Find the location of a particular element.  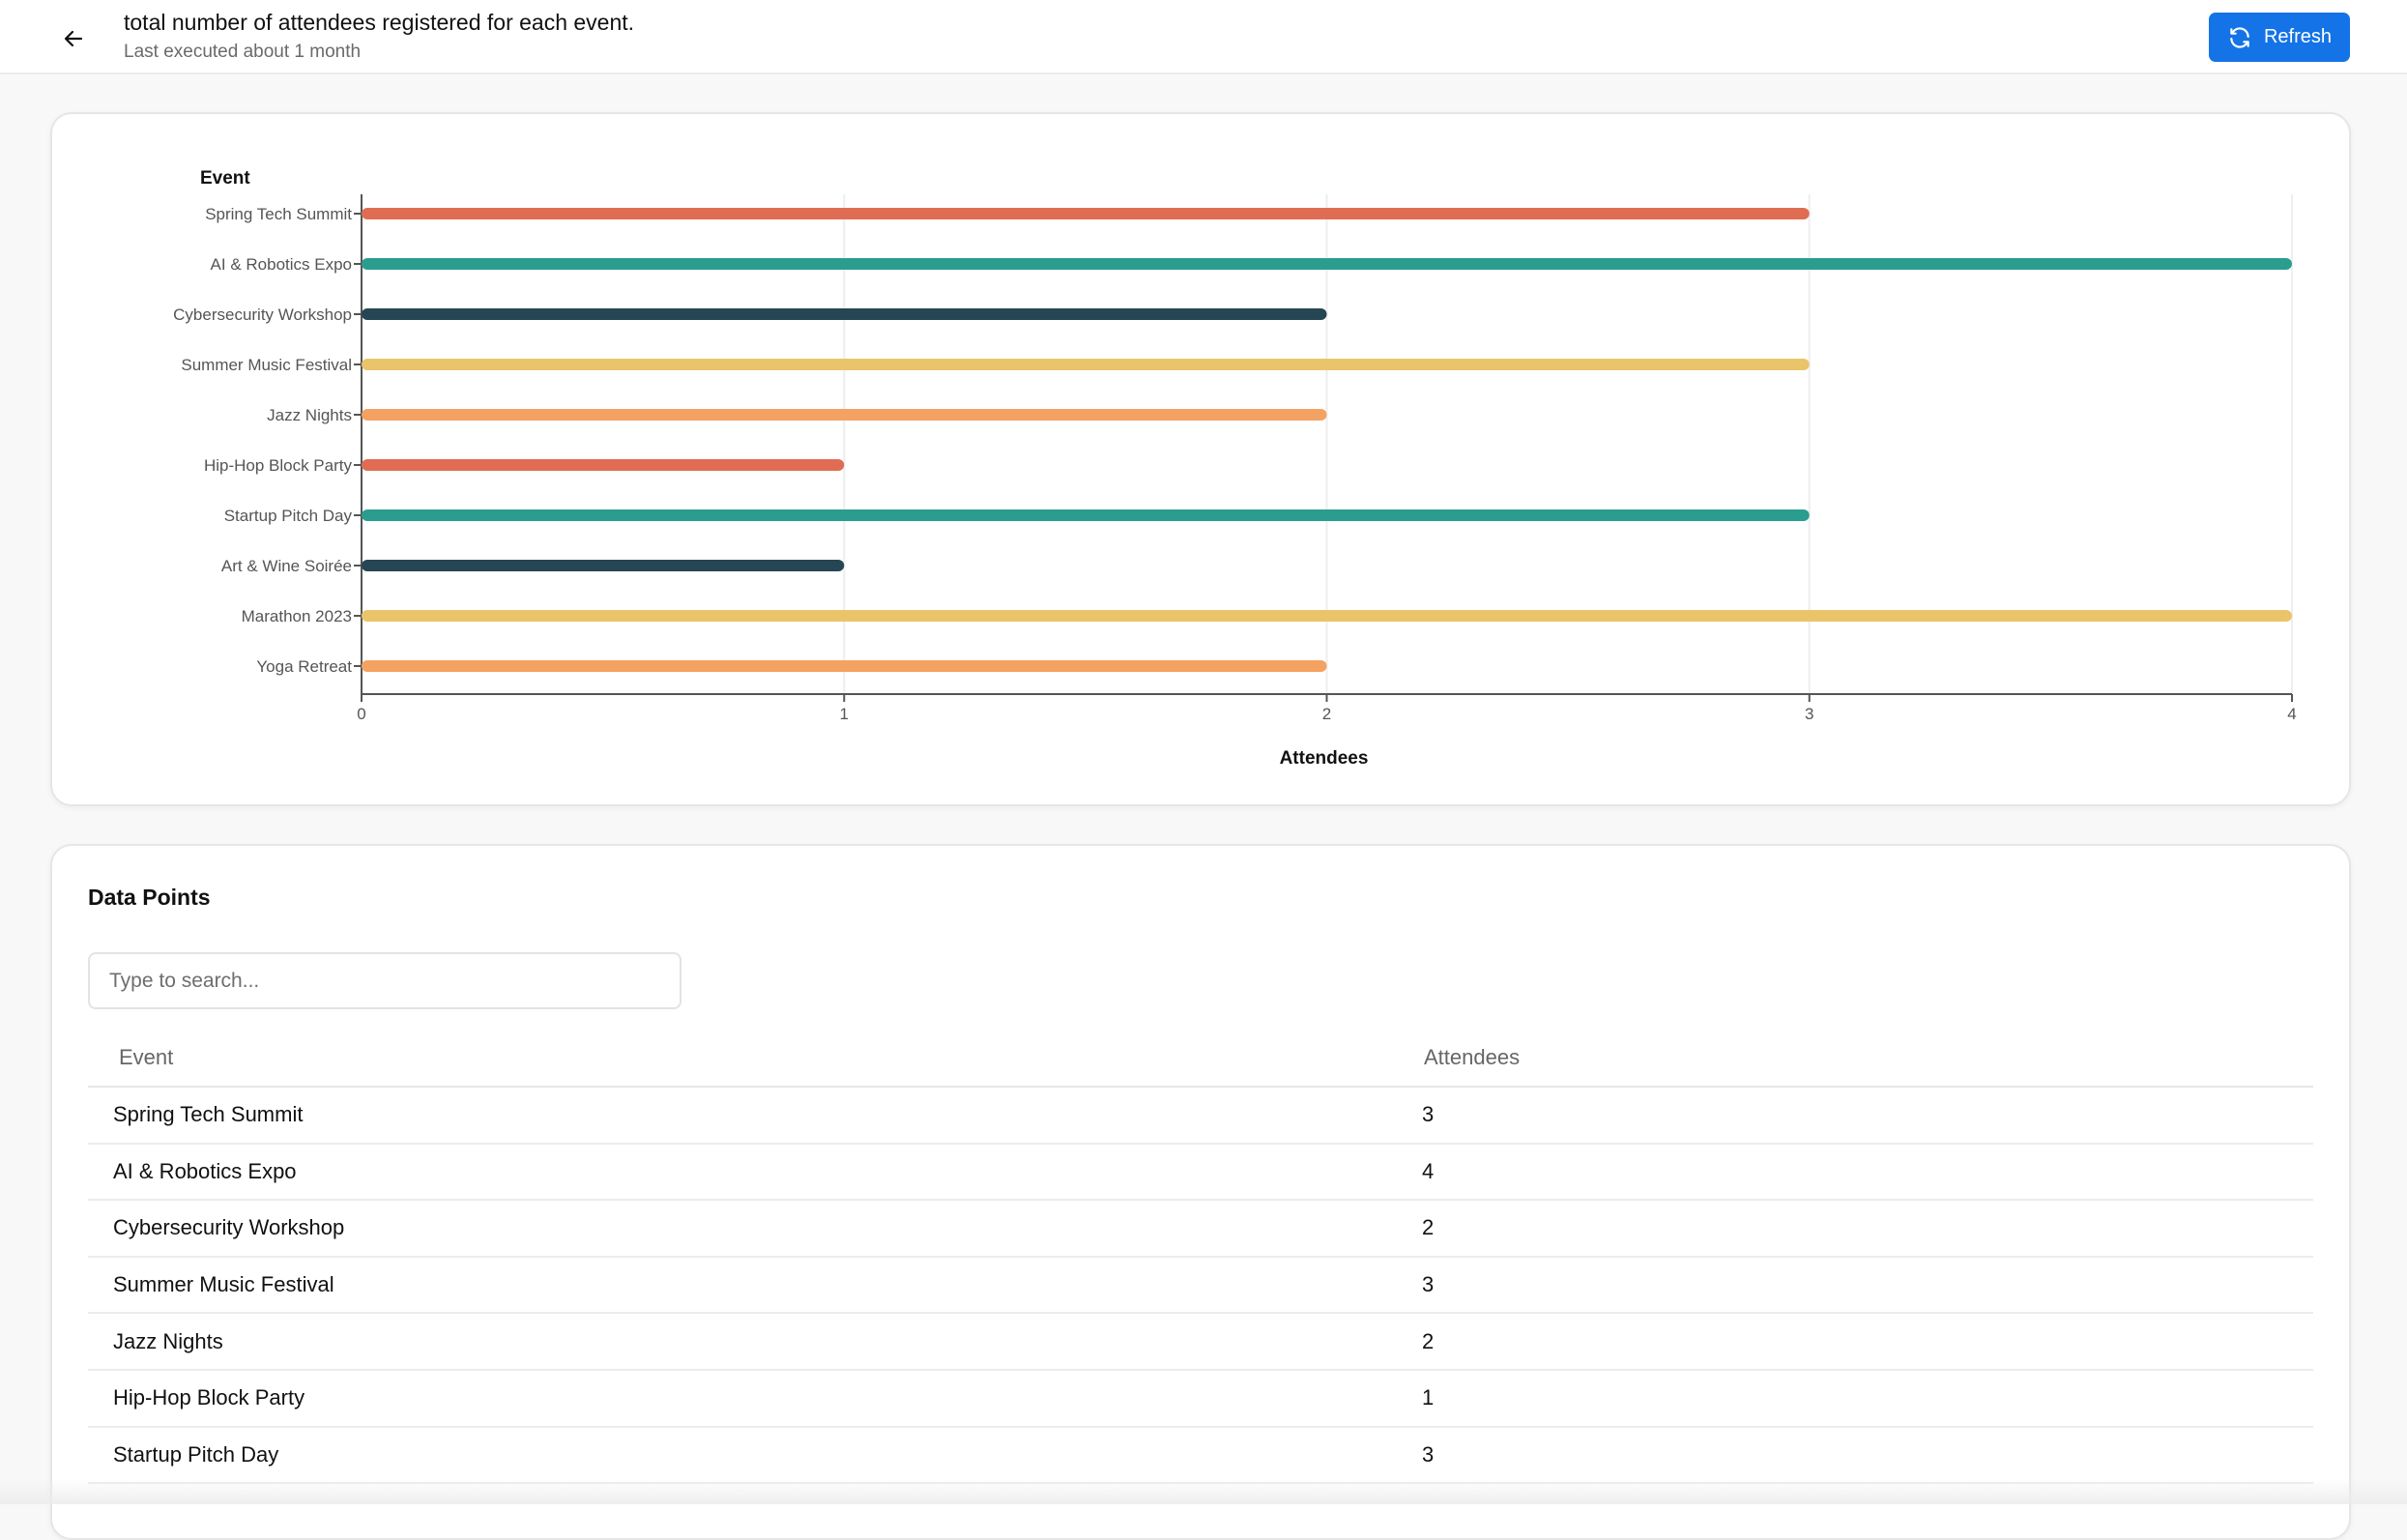

back-button is located at coordinates (74, 38).